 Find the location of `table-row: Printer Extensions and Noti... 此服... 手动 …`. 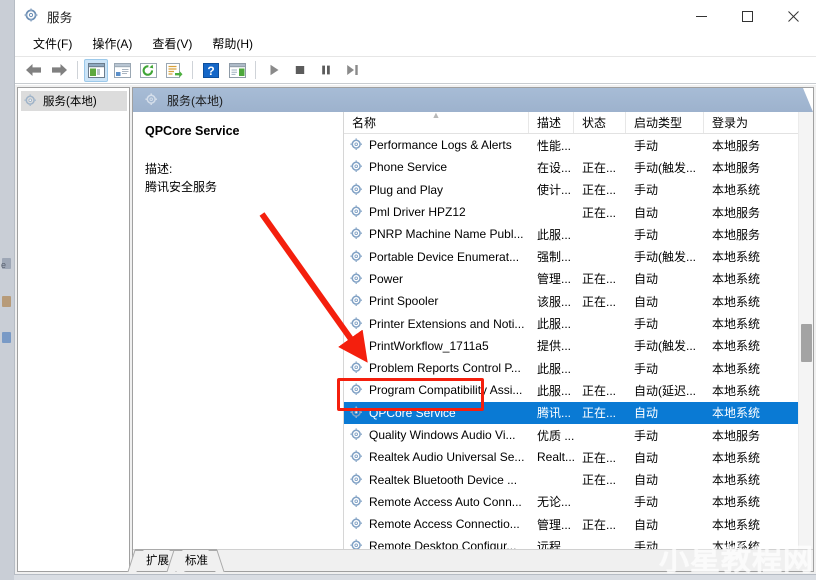

table-row: Printer Extensions and Noti... 此服... 手动 … is located at coordinates (578, 323).